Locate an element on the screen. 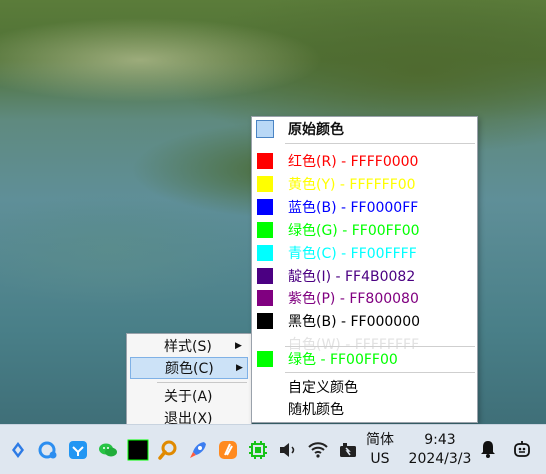 This screenshot has width=546, height=474. color-item-label: 绿色(G) - FF00FF00 is located at coordinates (354, 230).